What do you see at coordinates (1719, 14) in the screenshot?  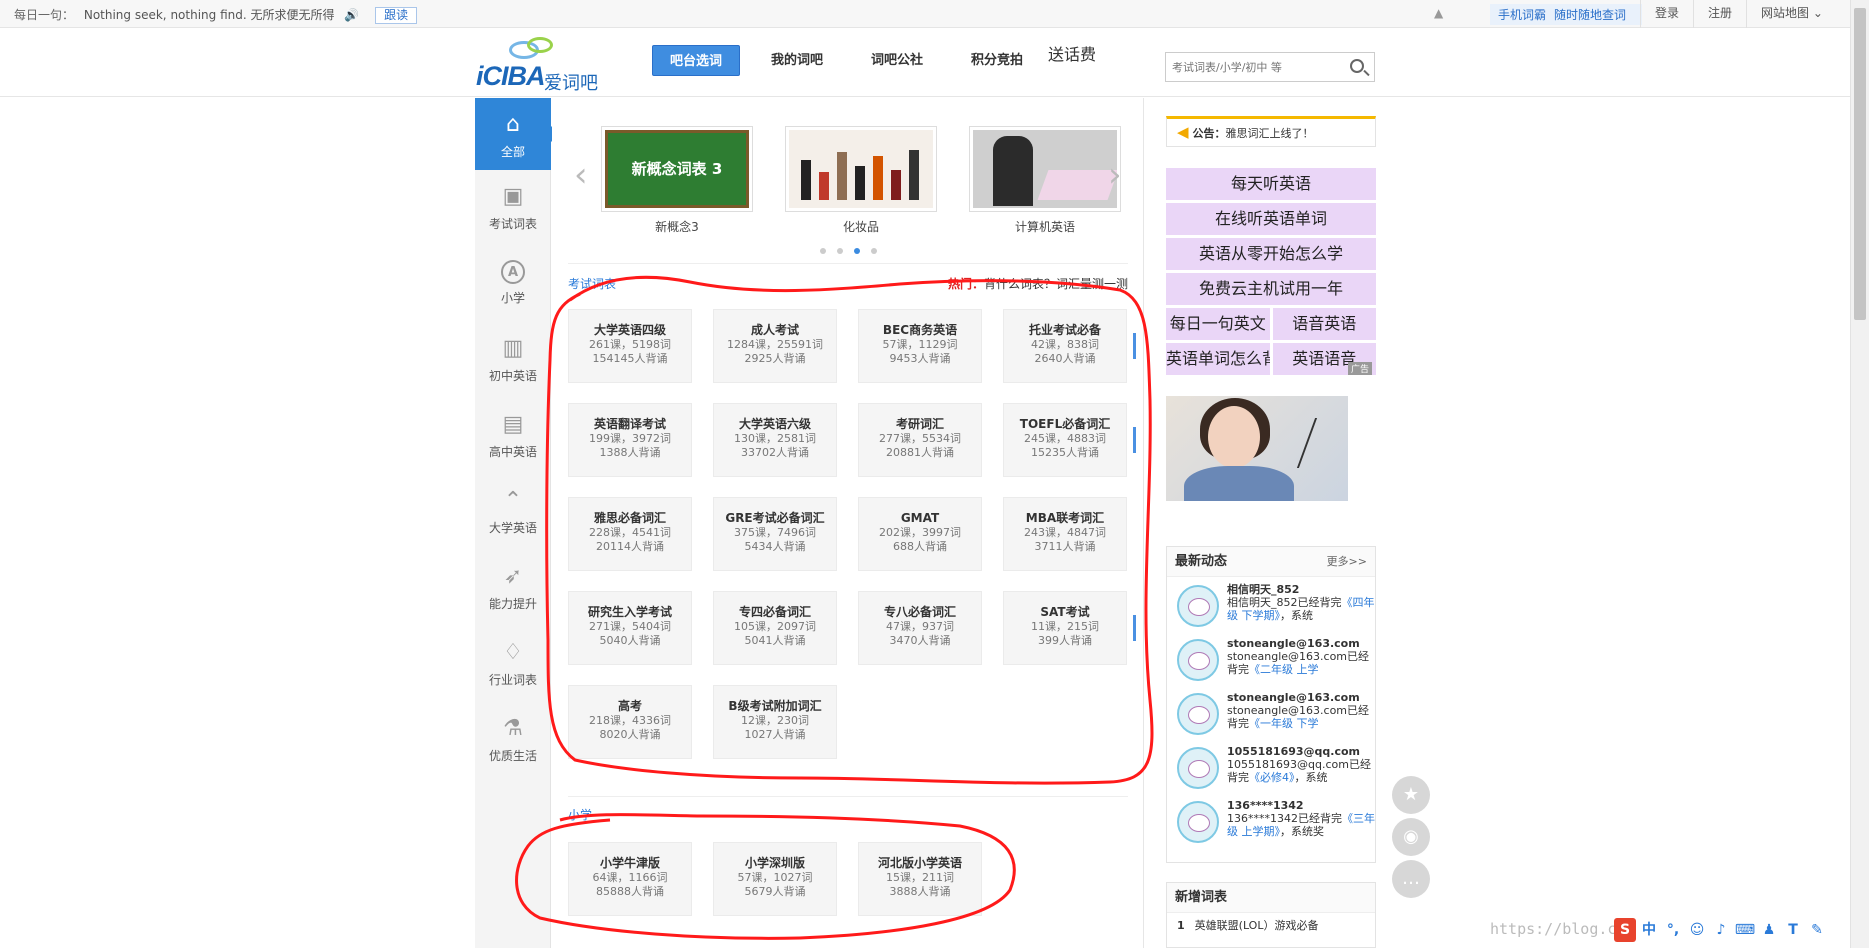 I see `register-link: 注册` at bounding box center [1719, 14].